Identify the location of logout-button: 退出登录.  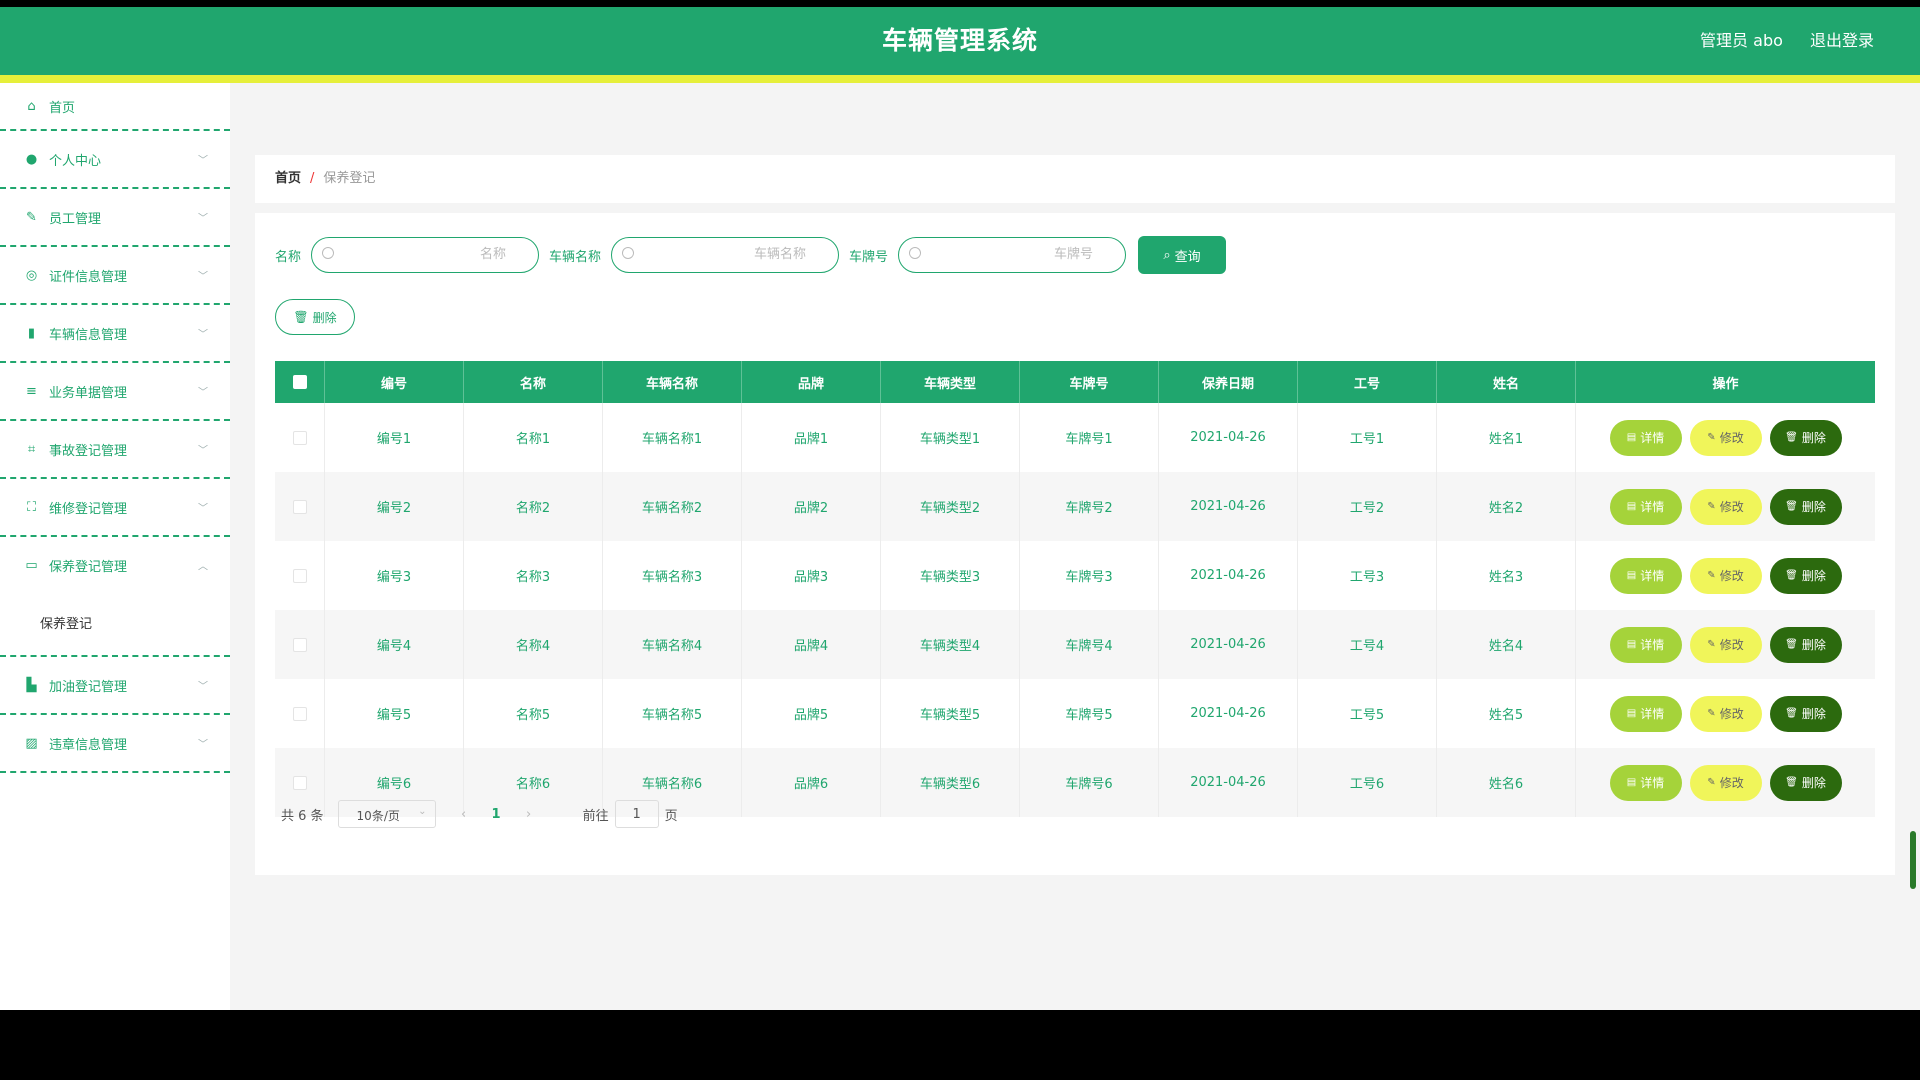
(1842, 40).